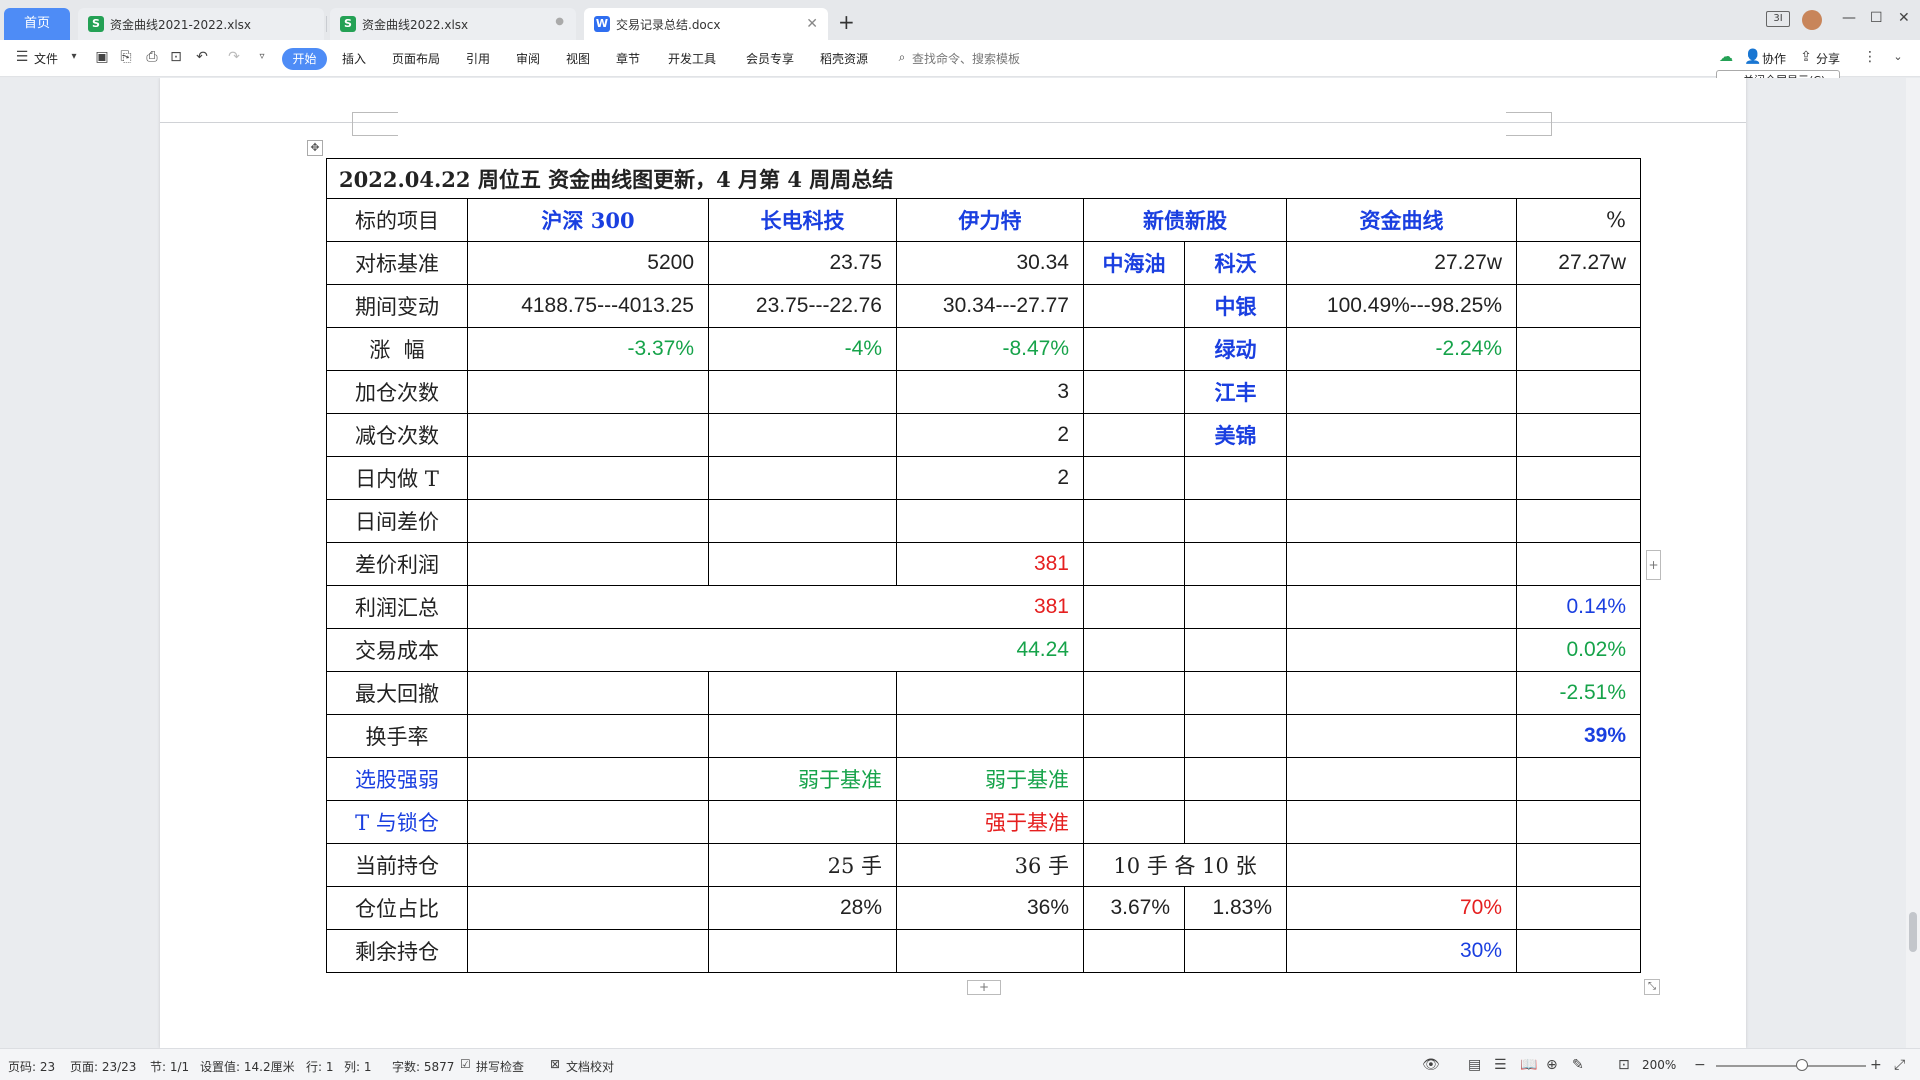  What do you see at coordinates (1849, 18) in the screenshot?
I see `minimize-button: —` at bounding box center [1849, 18].